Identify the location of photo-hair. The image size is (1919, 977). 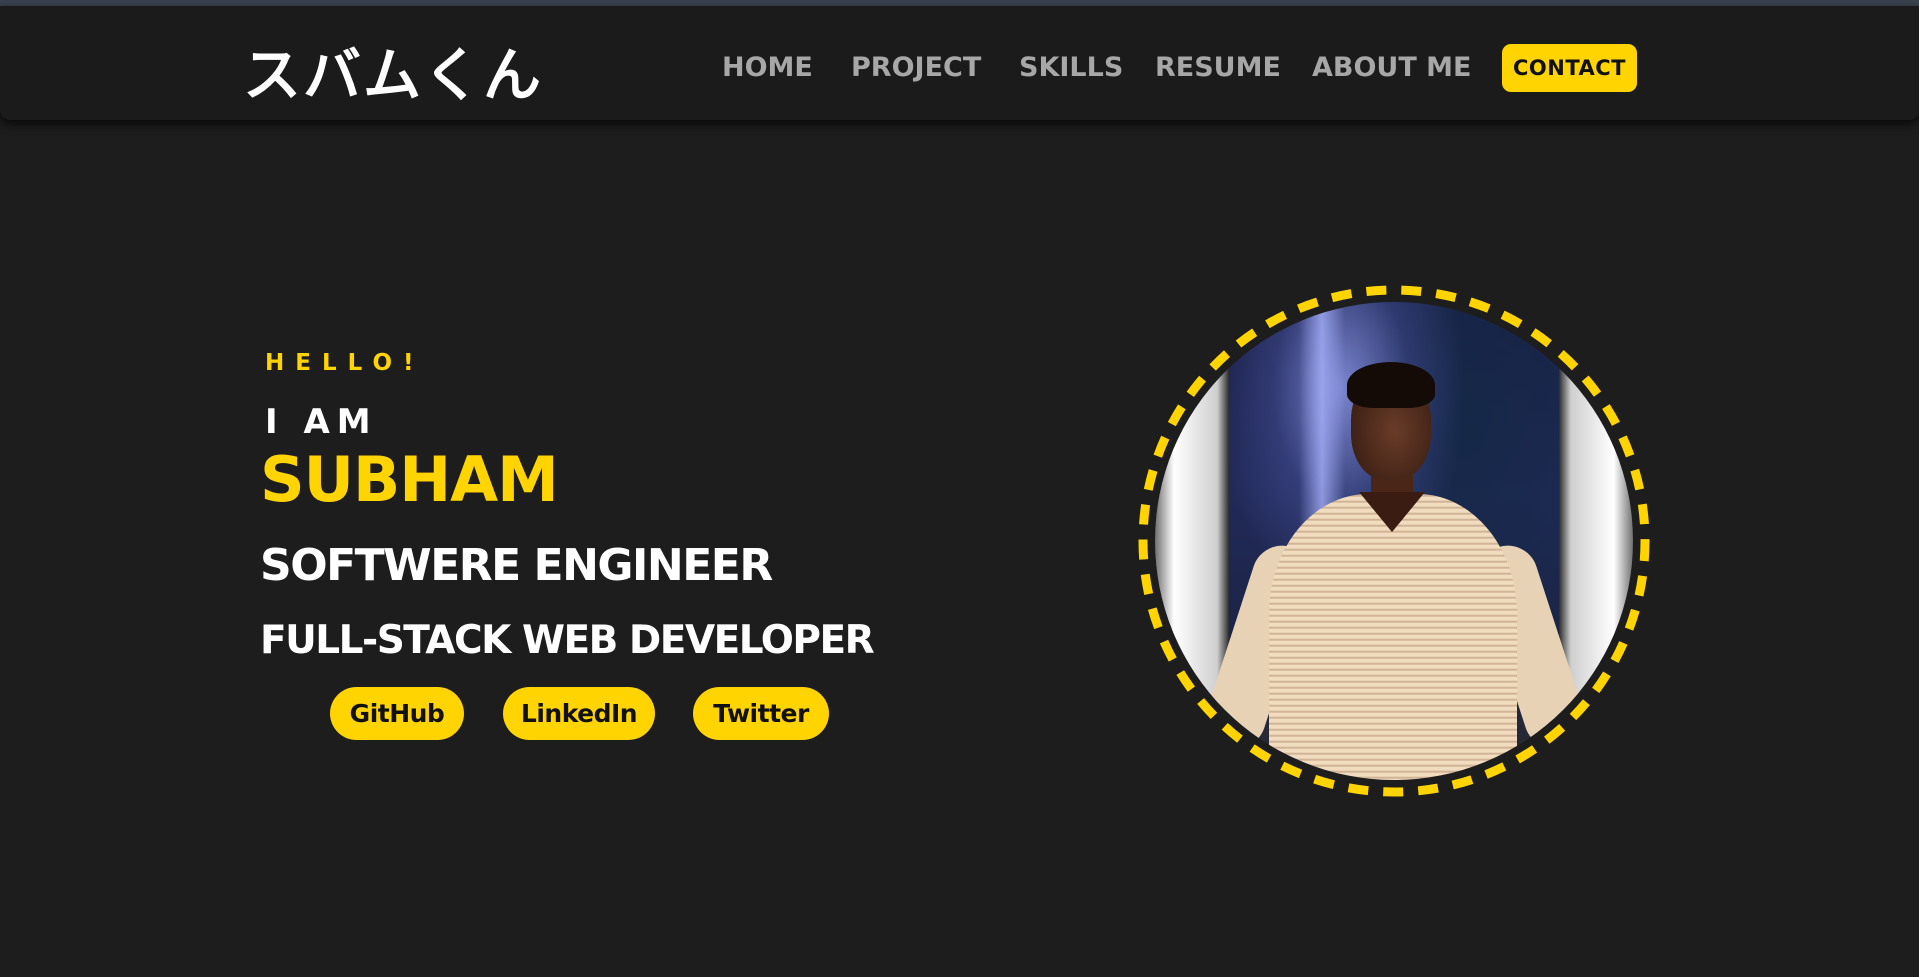
(1391, 385).